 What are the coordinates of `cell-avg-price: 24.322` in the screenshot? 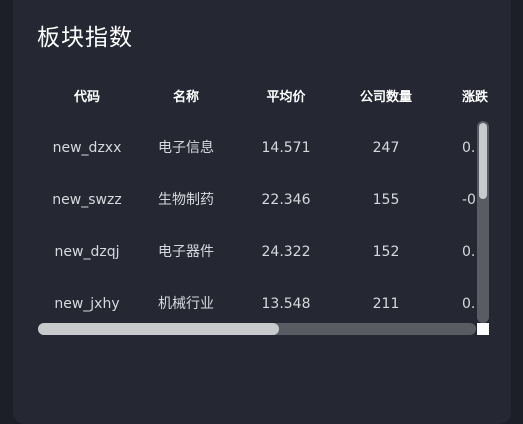 It's located at (286, 252).